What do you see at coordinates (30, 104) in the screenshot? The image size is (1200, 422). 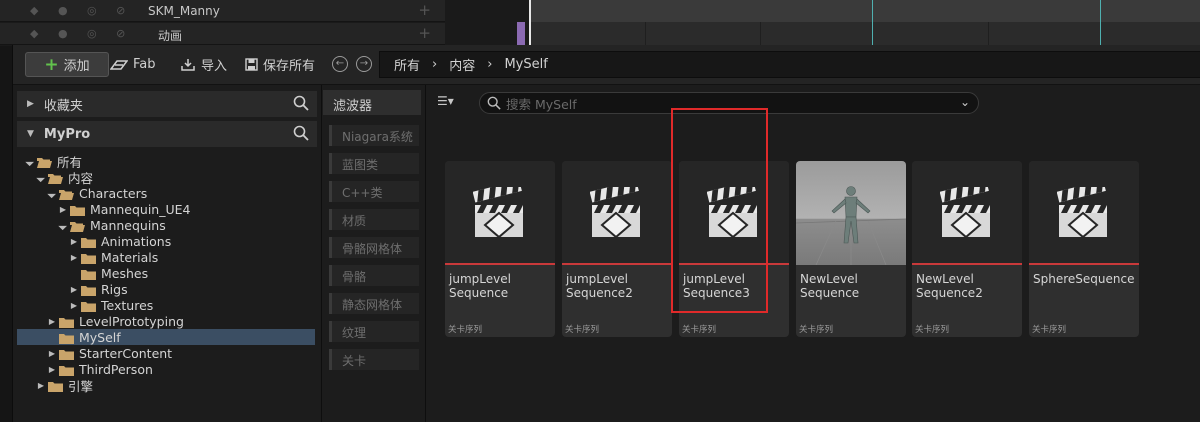 I see `expand-right-icon: ▶` at bounding box center [30, 104].